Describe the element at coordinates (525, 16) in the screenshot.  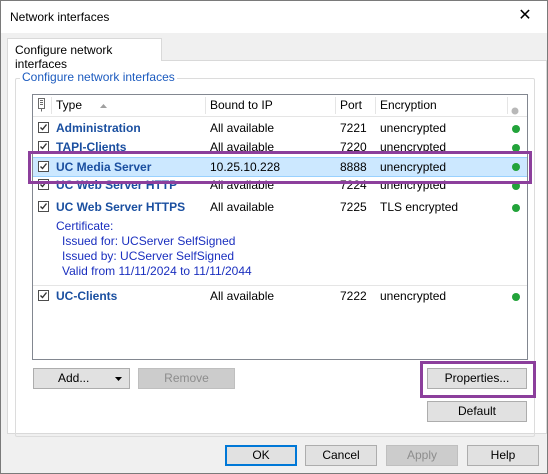
I see `close-icon: ✕` at that location.